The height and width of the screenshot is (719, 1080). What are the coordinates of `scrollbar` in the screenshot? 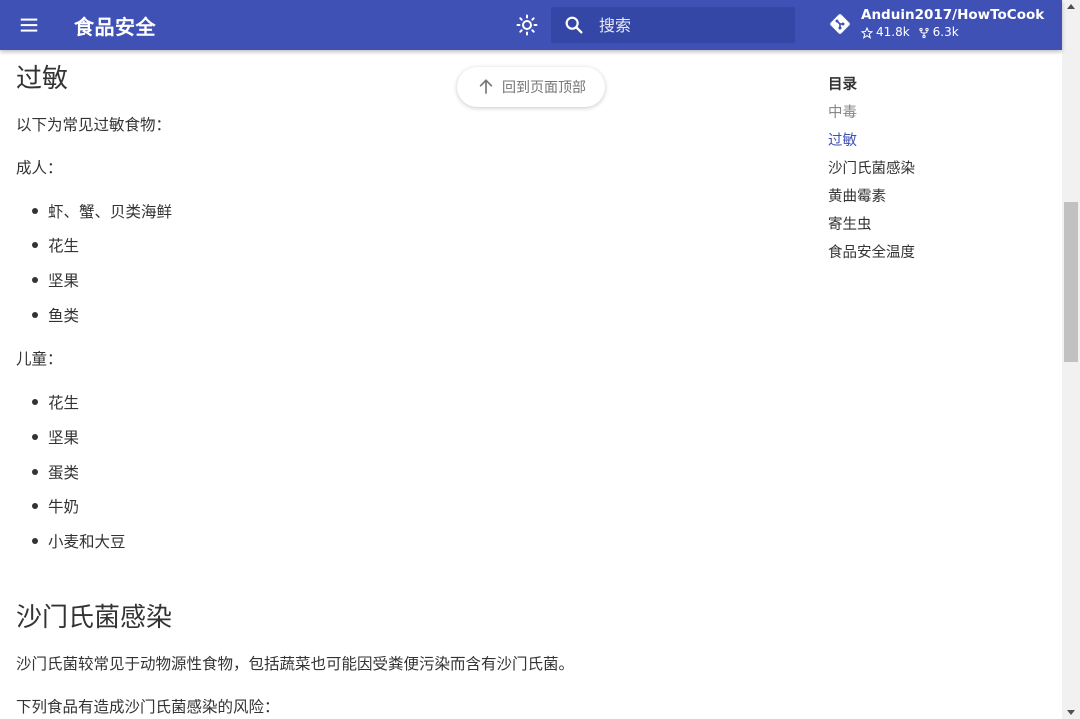 It's located at (1071, 359).